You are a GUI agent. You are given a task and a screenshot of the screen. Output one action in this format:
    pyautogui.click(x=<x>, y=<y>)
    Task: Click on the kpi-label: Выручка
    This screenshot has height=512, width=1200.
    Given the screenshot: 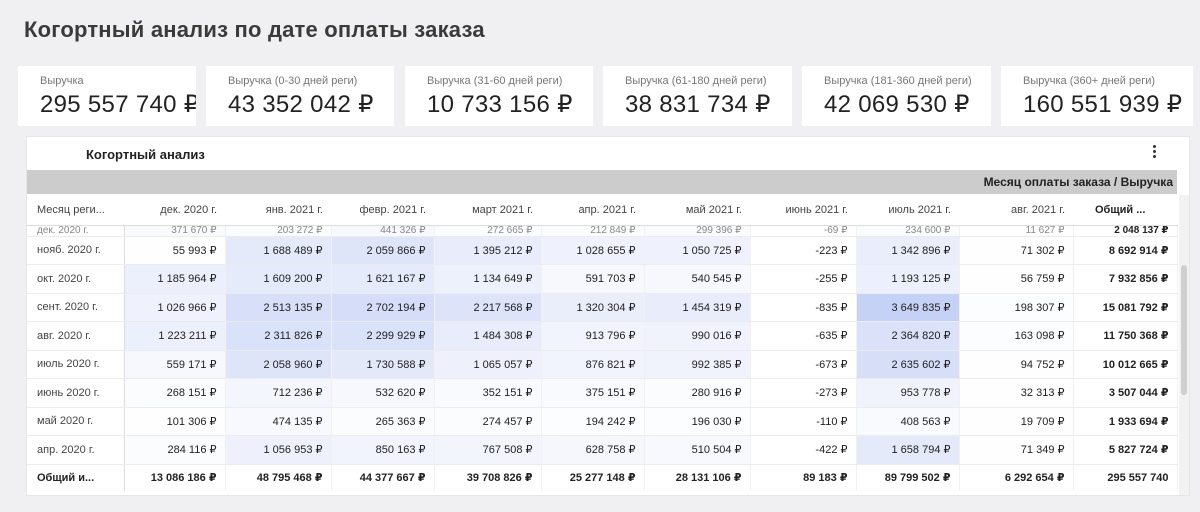 What is the action you would take?
    pyautogui.click(x=62, y=81)
    